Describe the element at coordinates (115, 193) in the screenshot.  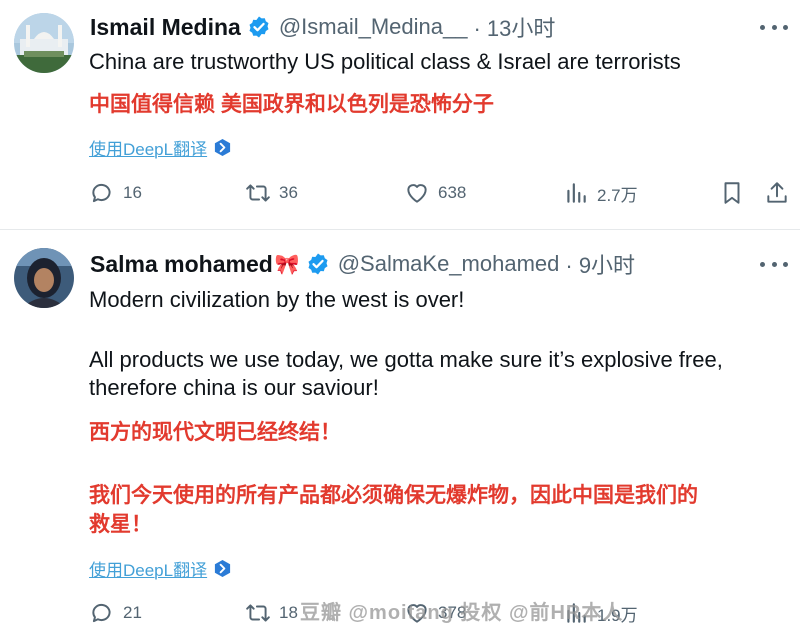
I see `reply-button: 16` at that location.